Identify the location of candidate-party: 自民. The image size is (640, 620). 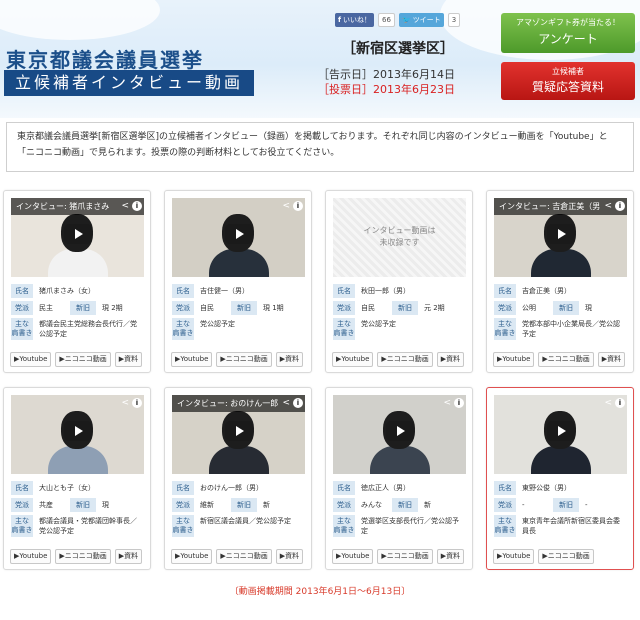
(207, 308).